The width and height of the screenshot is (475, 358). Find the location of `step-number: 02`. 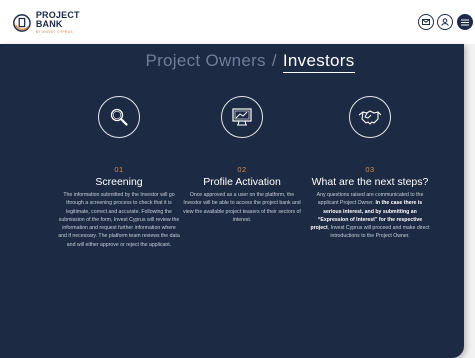

step-number: 02 is located at coordinates (242, 169).